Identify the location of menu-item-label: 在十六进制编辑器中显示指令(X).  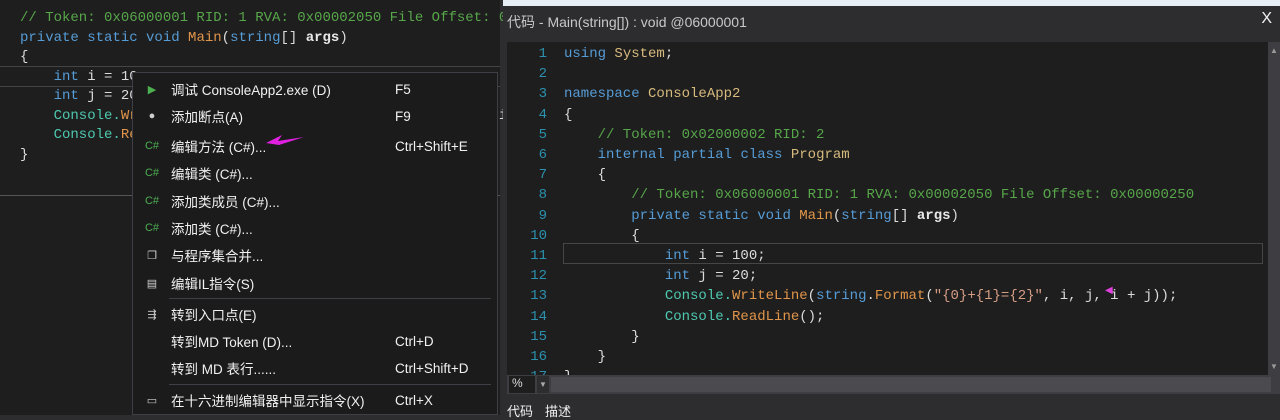
(268, 401).